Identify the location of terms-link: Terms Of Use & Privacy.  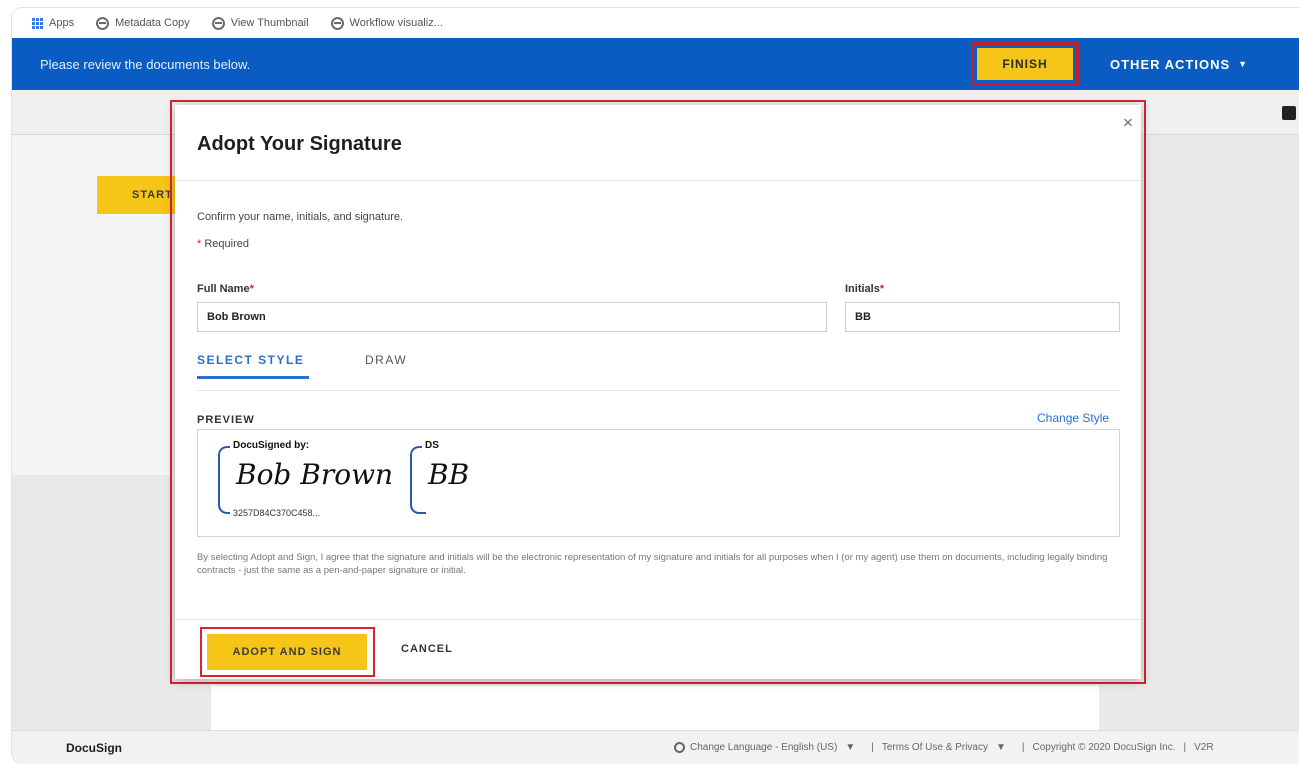
(935, 747).